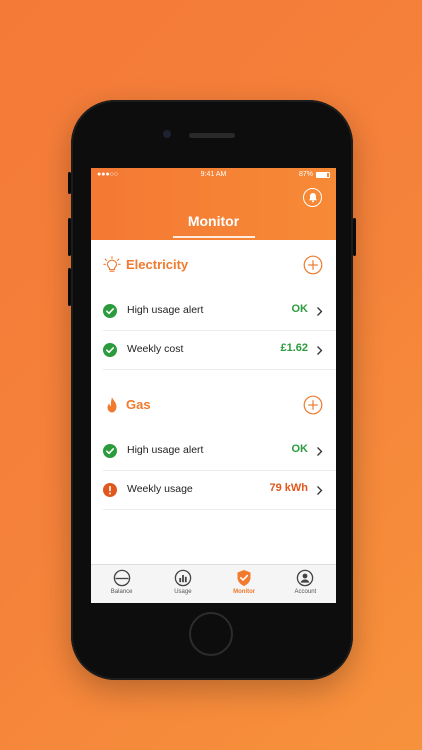 Image resolution: width=422 pixels, height=750 pixels. What do you see at coordinates (183, 592) in the screenshot?
I see `tab-label: Usage` at bounding box center [183, 592].